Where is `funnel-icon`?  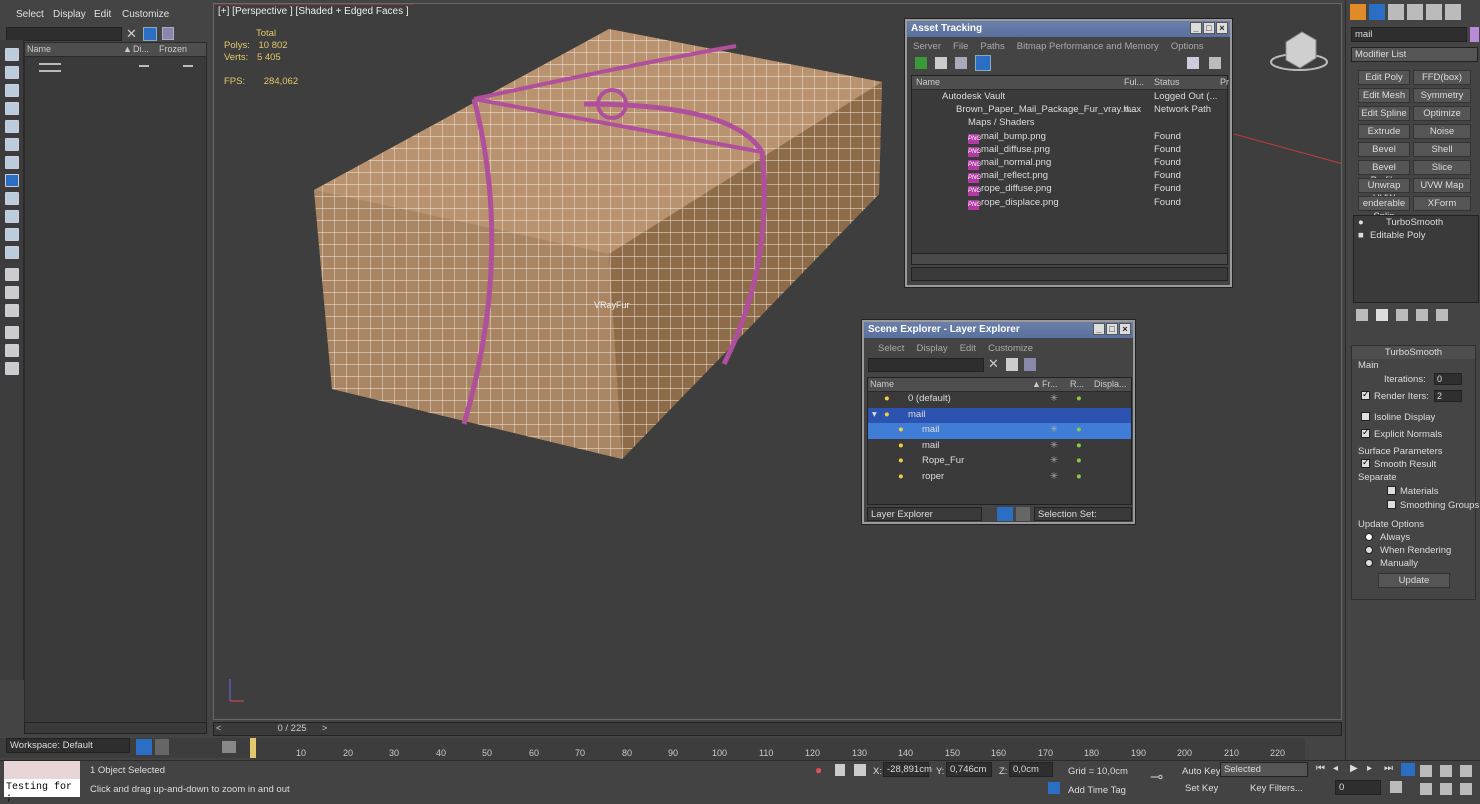 funnel-icon is located at coordinates (12, 332).